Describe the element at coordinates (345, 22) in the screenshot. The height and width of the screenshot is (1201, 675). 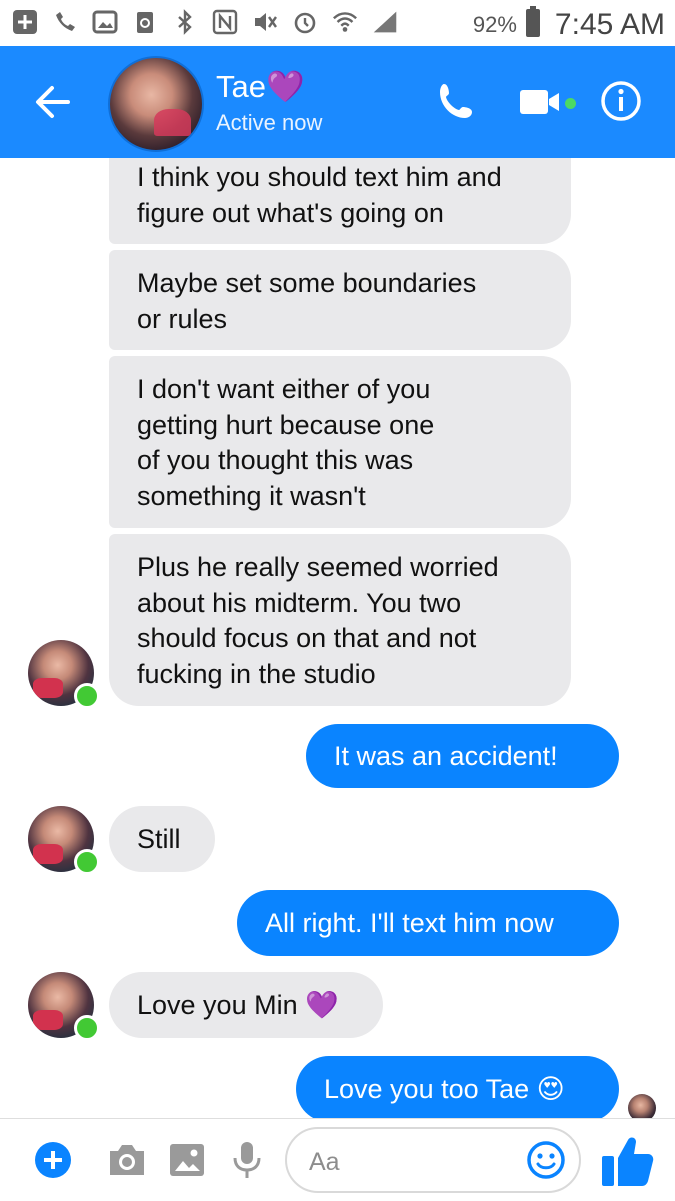
I see `wifi-icon` at that location.